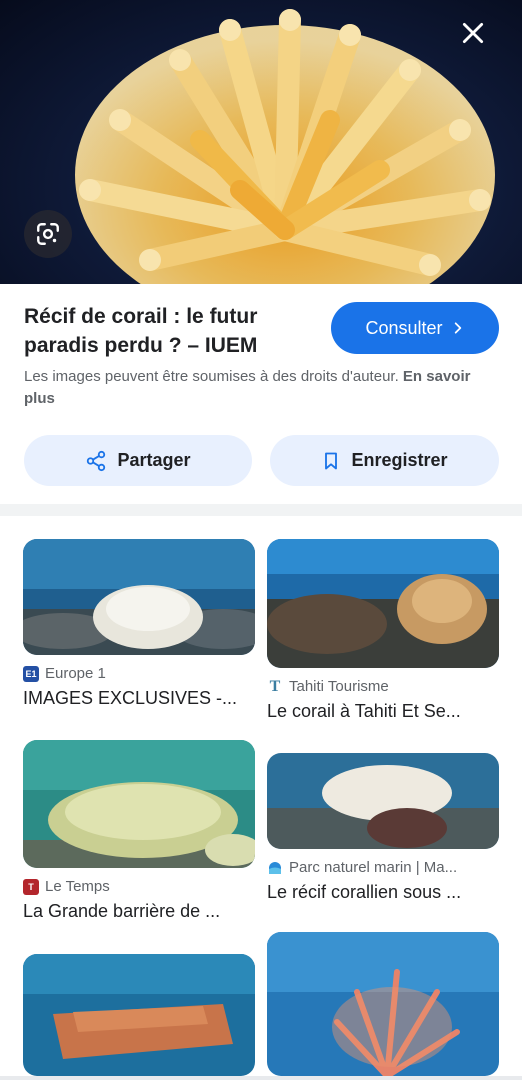 The width and height of the screenshot is (522, 1080). Describe the element at coordinates (404, 327) in the screenshot. I see `visit-button-label: Consulter` at that location.